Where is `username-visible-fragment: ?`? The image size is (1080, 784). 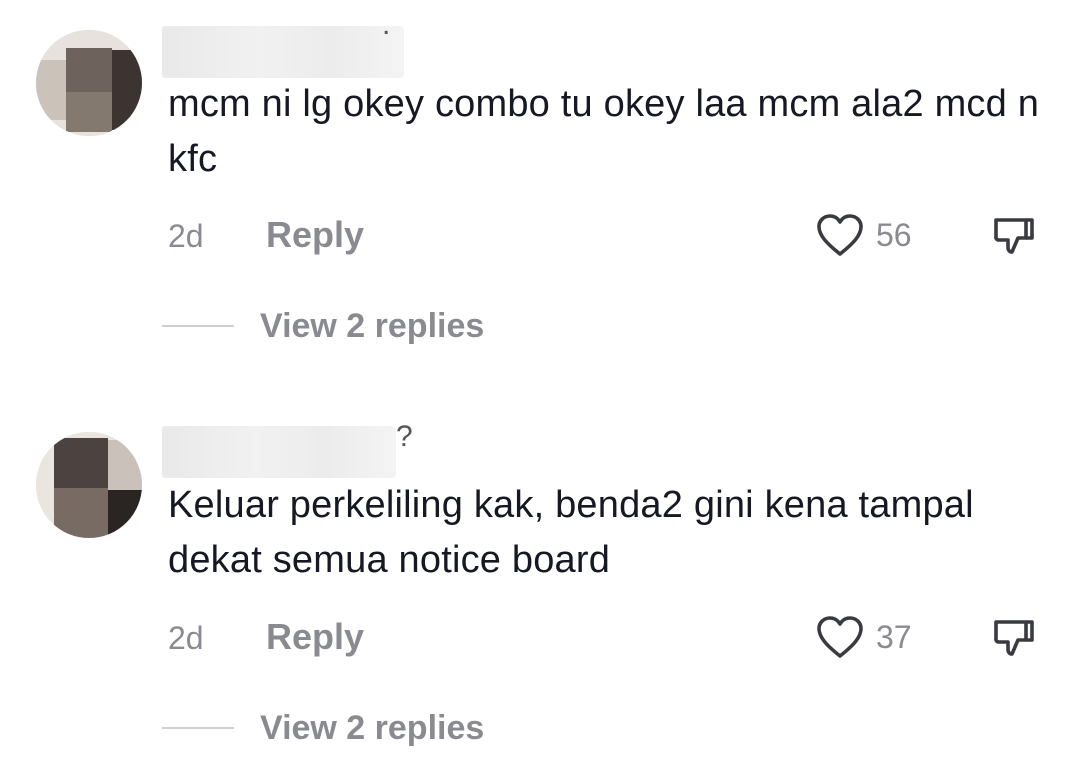 username-visible-fragment: ? is located at coordinates (404, 436).